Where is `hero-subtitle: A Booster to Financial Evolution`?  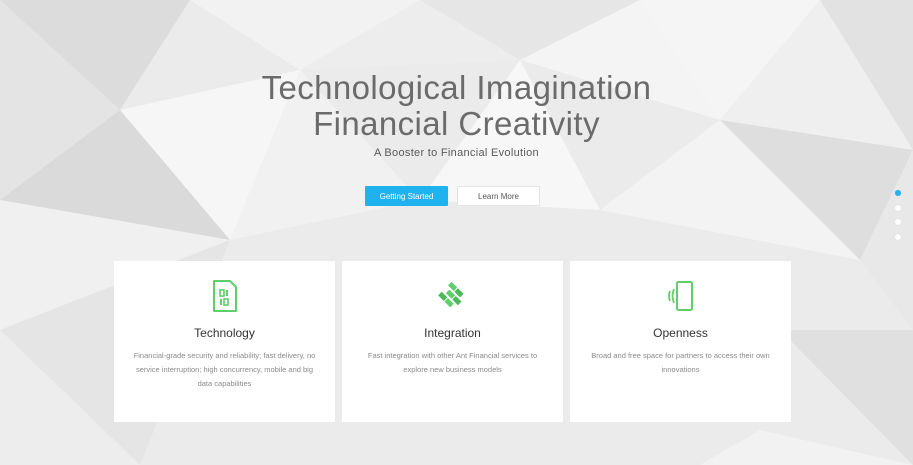
hero-subtitle: A Booster to Financial Evolution is located at coordinates (456, 153).